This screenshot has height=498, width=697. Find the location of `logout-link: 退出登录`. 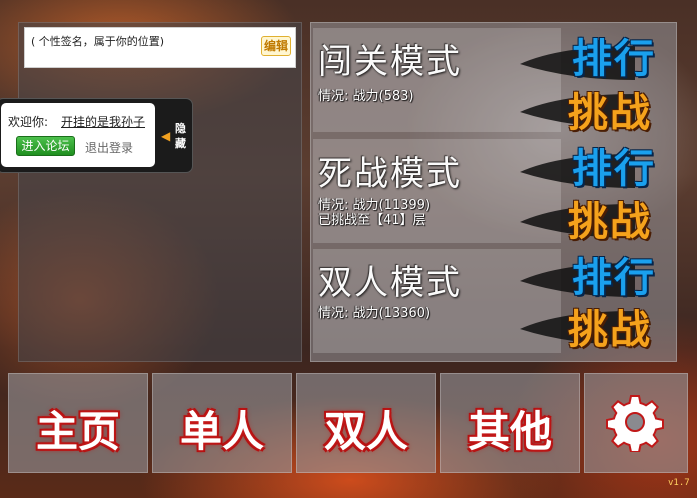

logout-link: 退出登录 is located at coordinates (109, 147).